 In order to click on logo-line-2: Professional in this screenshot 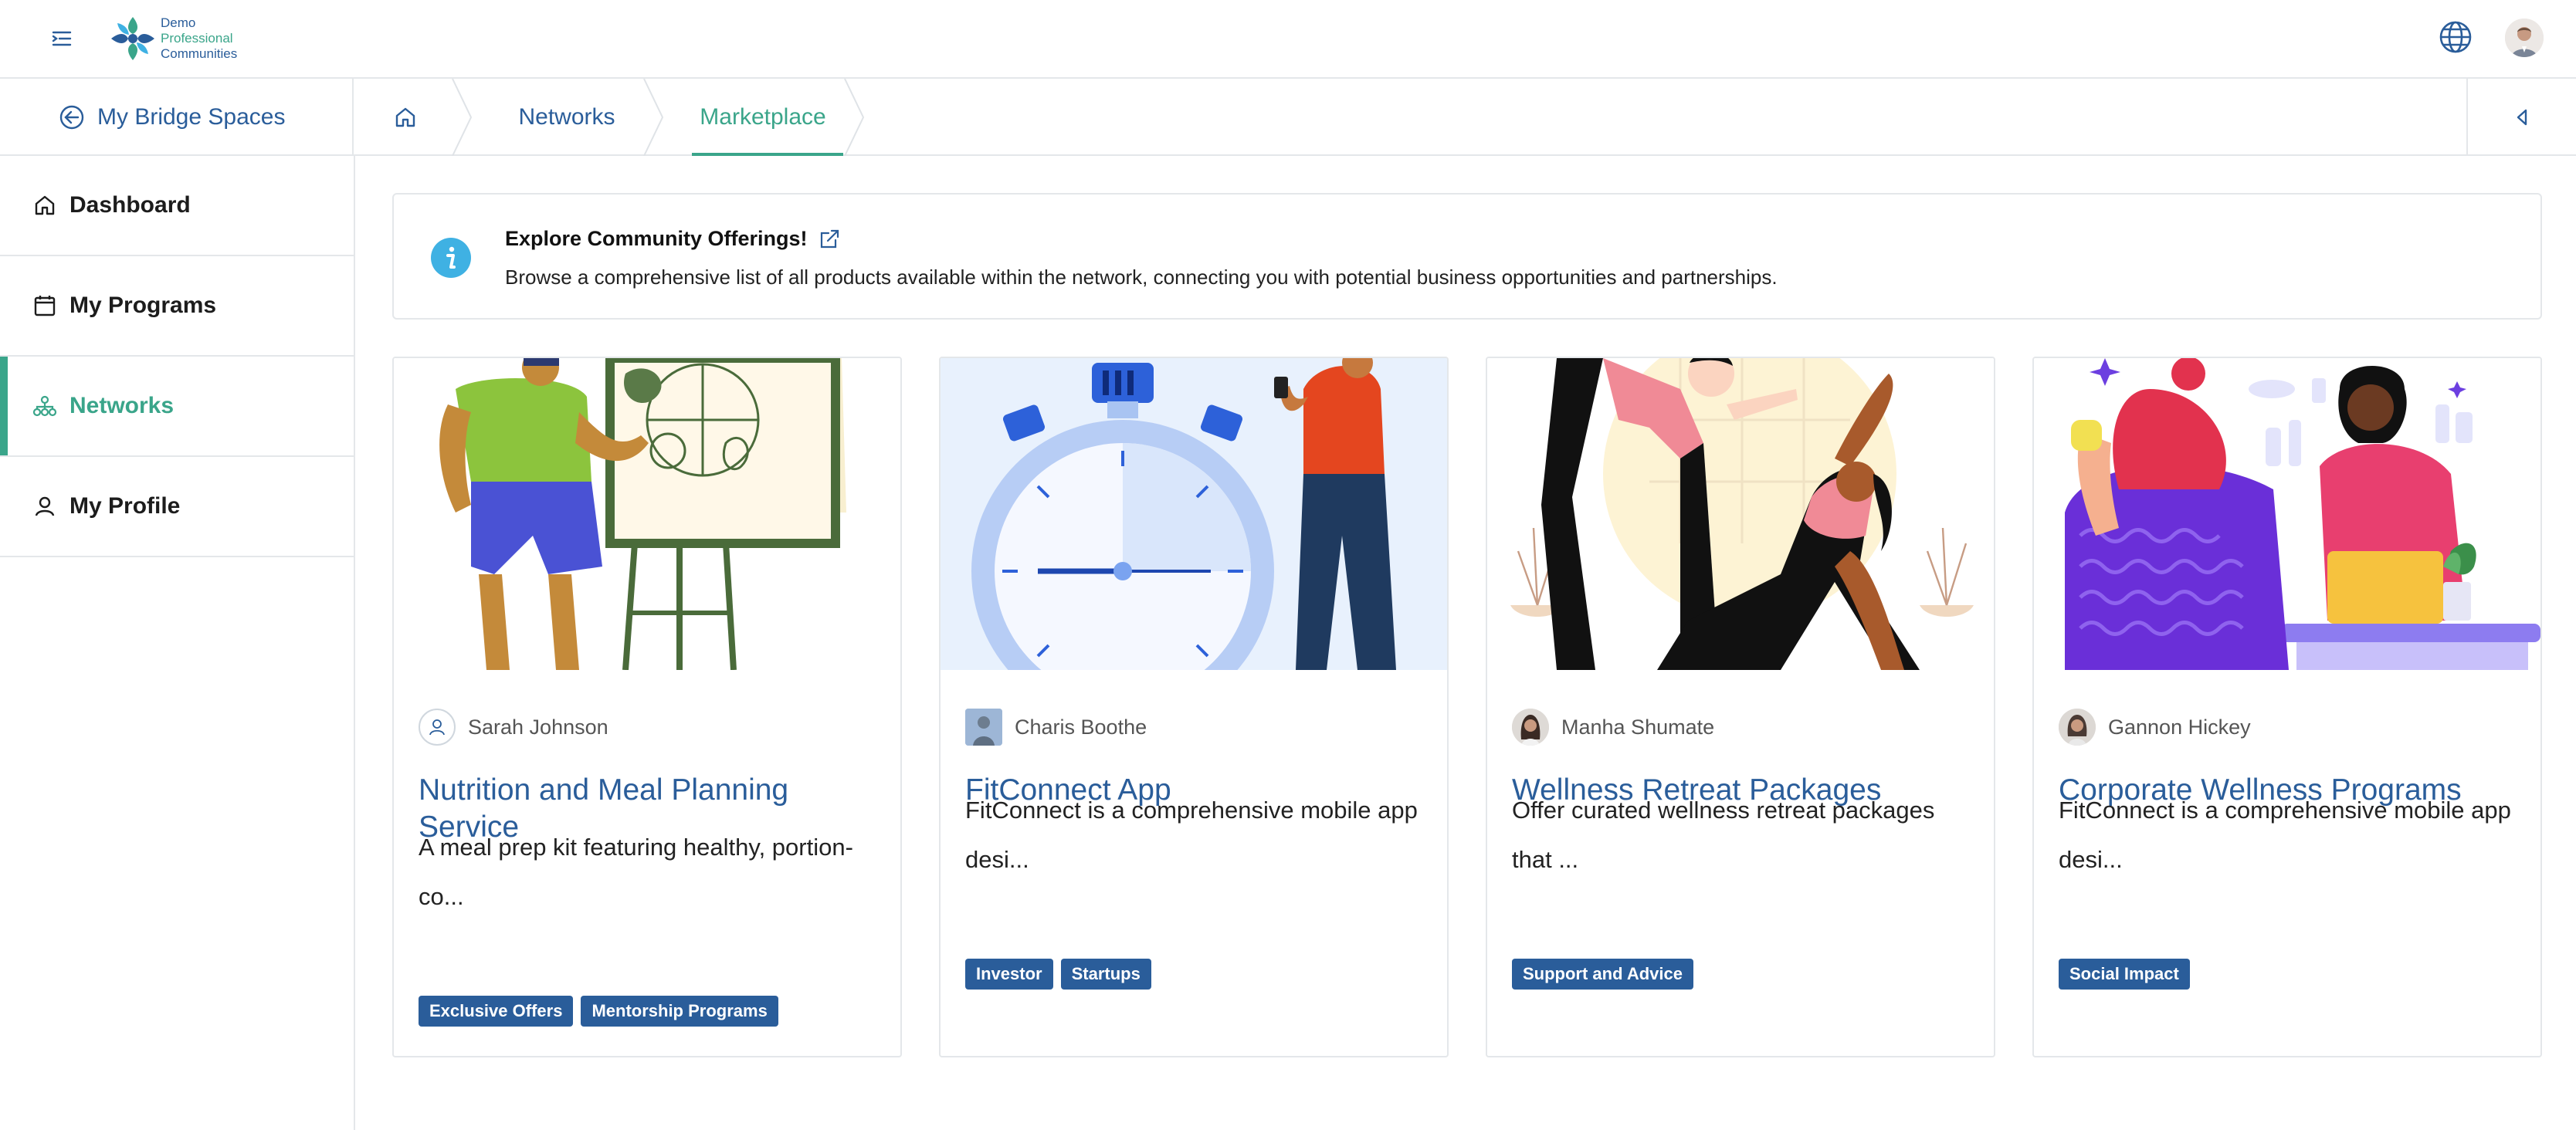, I will do `click(197, 38)`.